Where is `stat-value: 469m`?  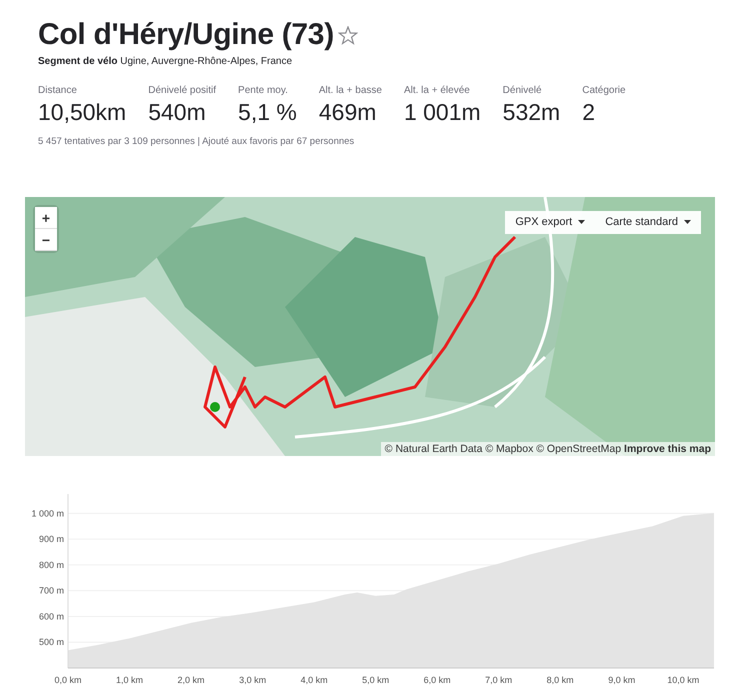
stat-value: 469m is located at coordinates (348, 112).